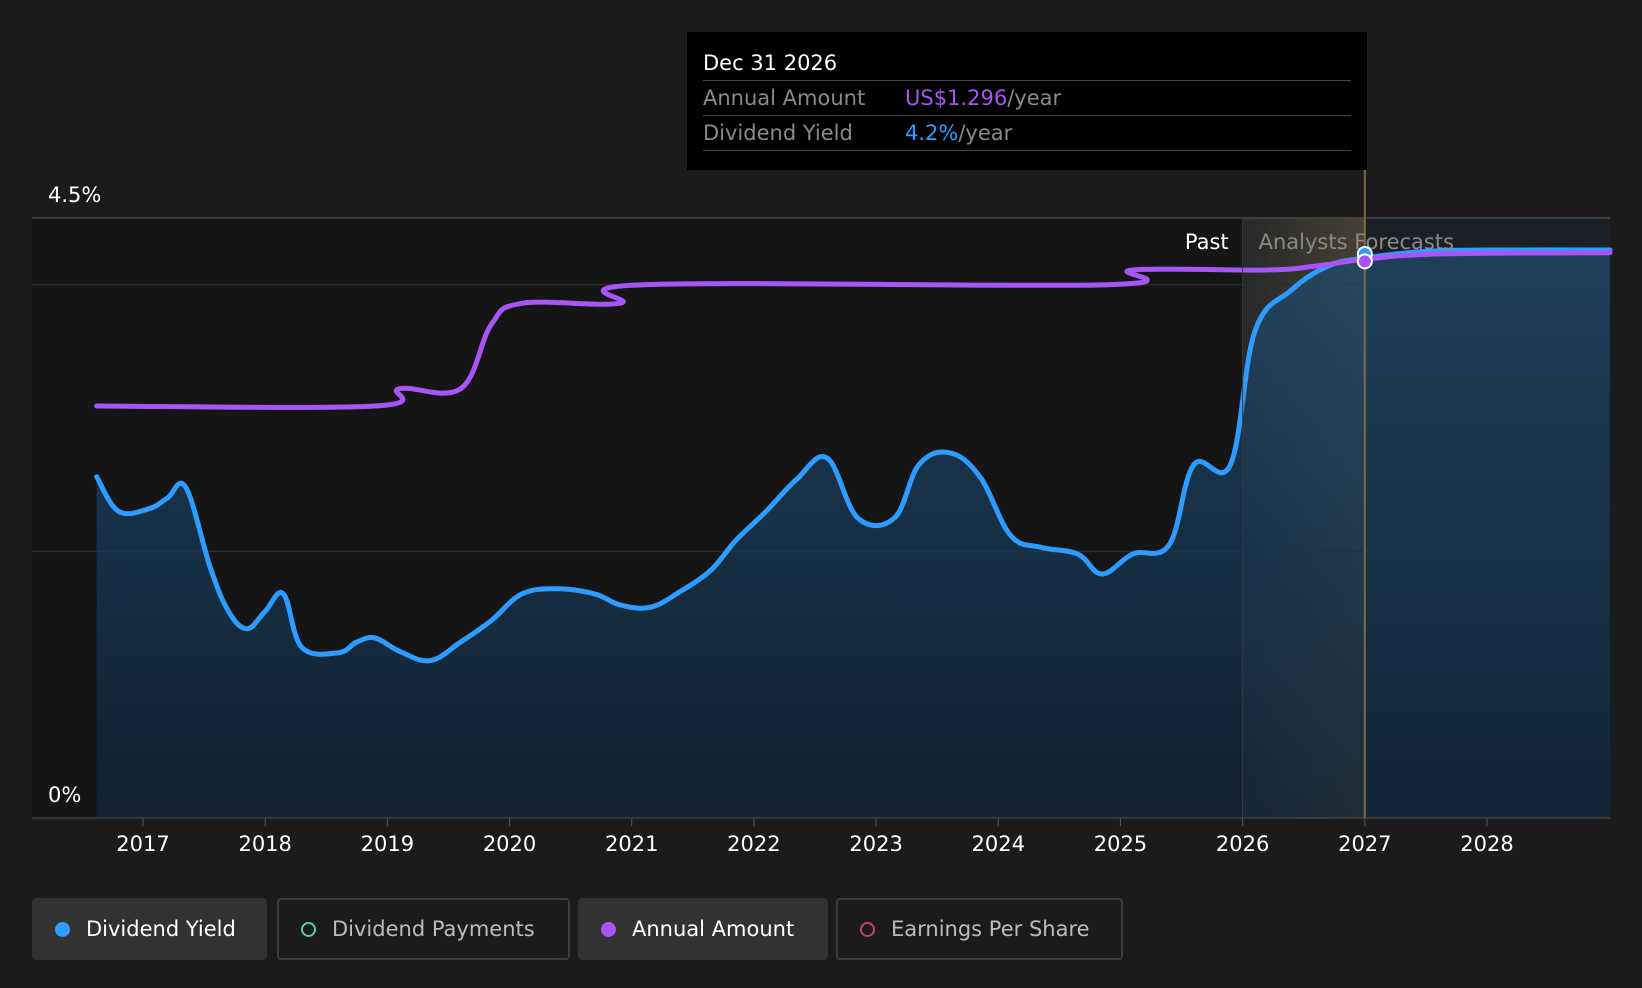 The width and height of the screenshot is (1642, 988). I want to click on x-tick-label: 2025, so click(1120, 844).